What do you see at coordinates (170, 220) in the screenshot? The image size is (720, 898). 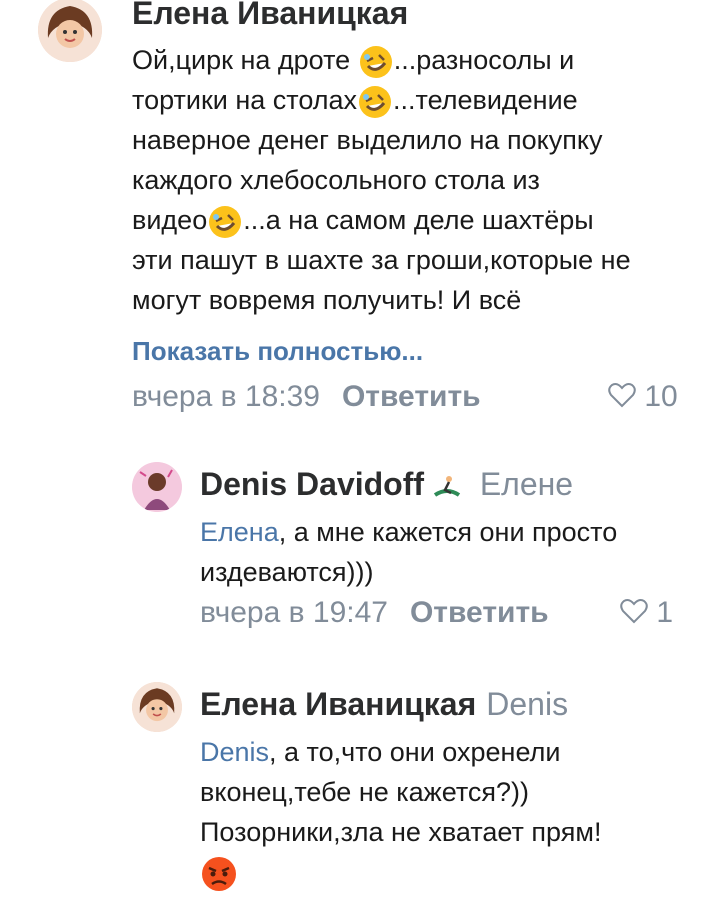 I see `text-line: видео` at bounding box center [170, 220].